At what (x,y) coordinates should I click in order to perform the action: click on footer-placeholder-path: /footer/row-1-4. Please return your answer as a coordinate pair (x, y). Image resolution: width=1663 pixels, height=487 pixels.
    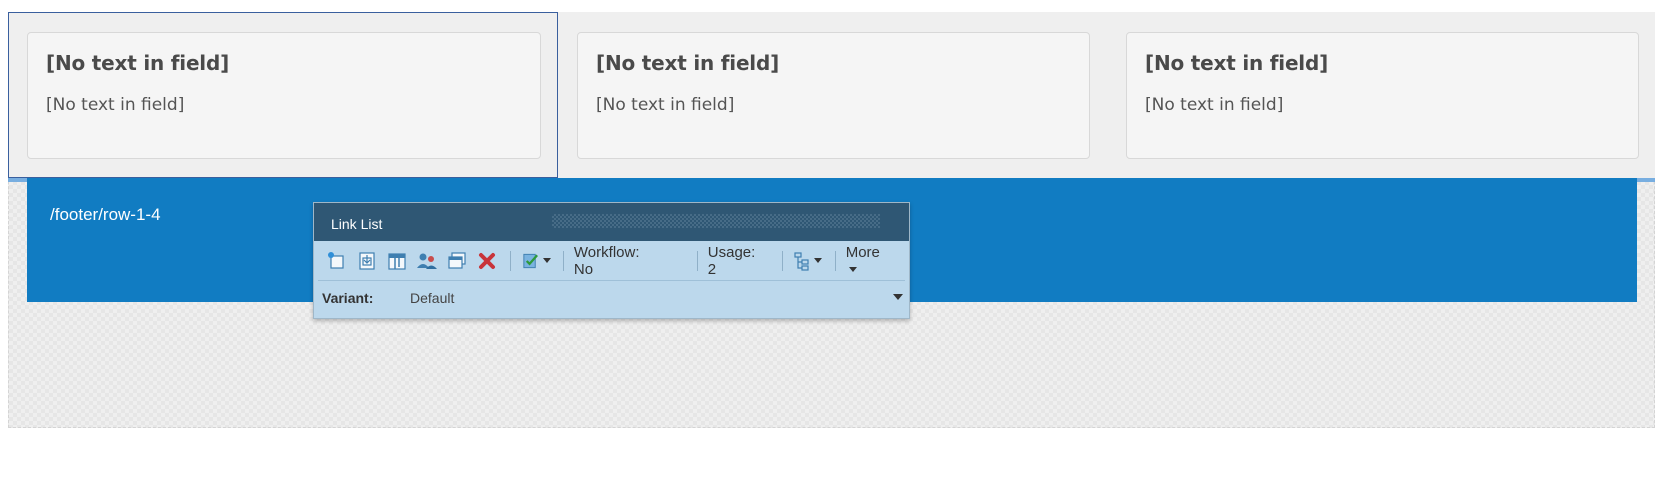
    Looking at the image, I should click on (105, 214).